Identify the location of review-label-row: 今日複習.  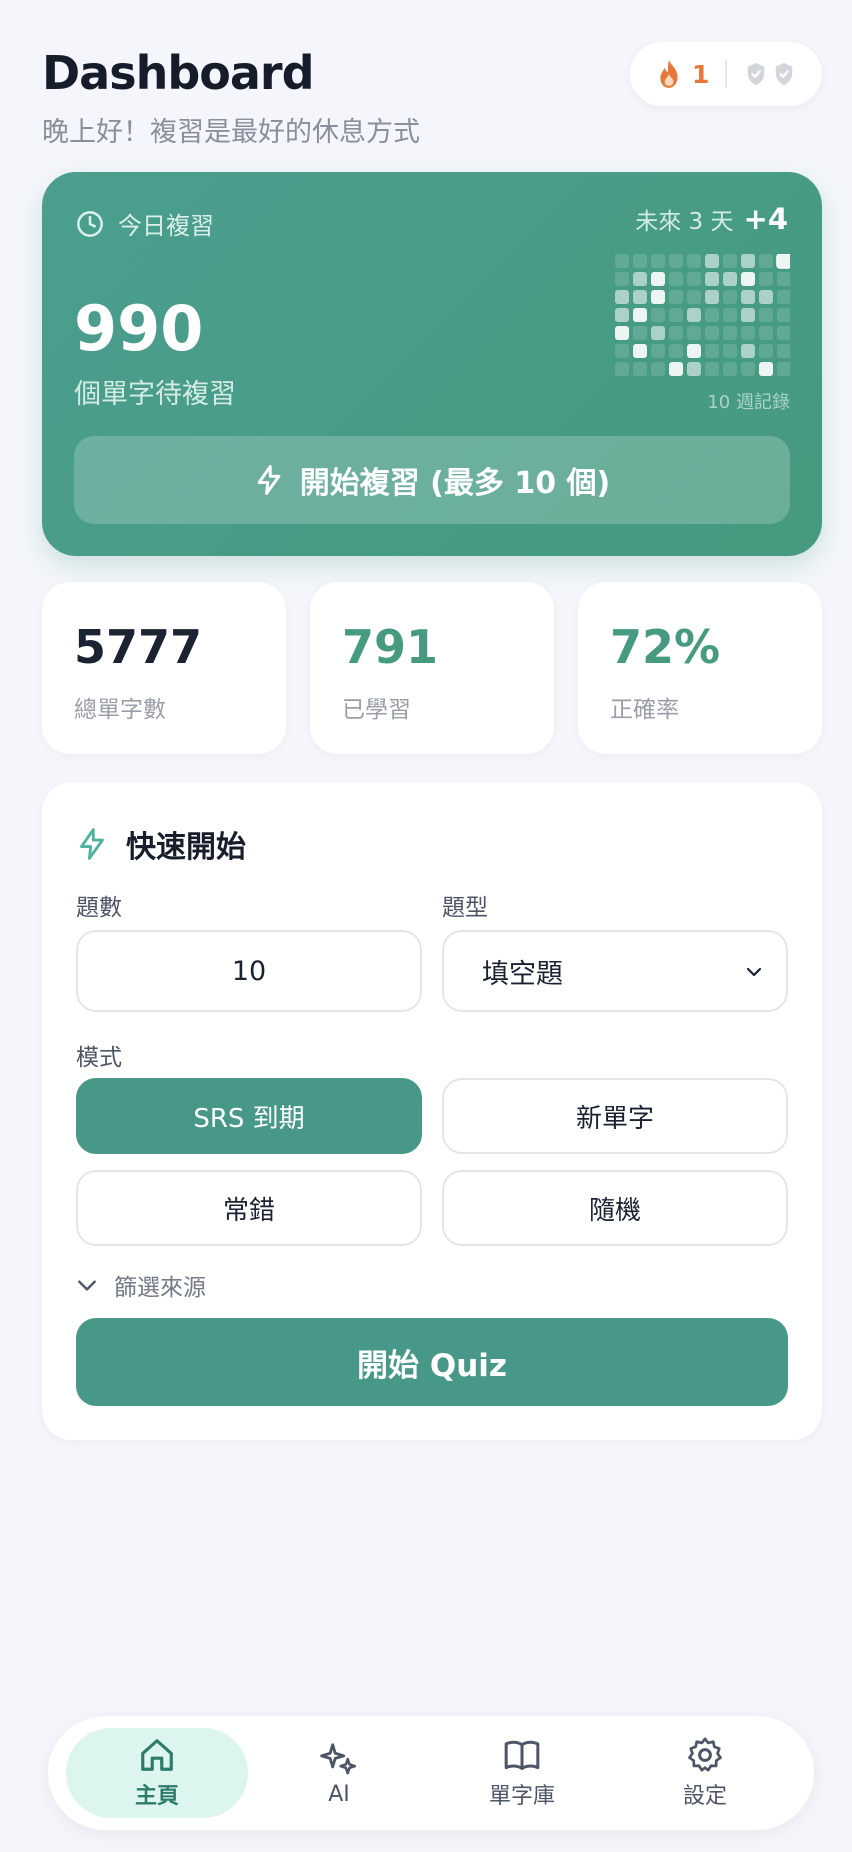
(145, 223).